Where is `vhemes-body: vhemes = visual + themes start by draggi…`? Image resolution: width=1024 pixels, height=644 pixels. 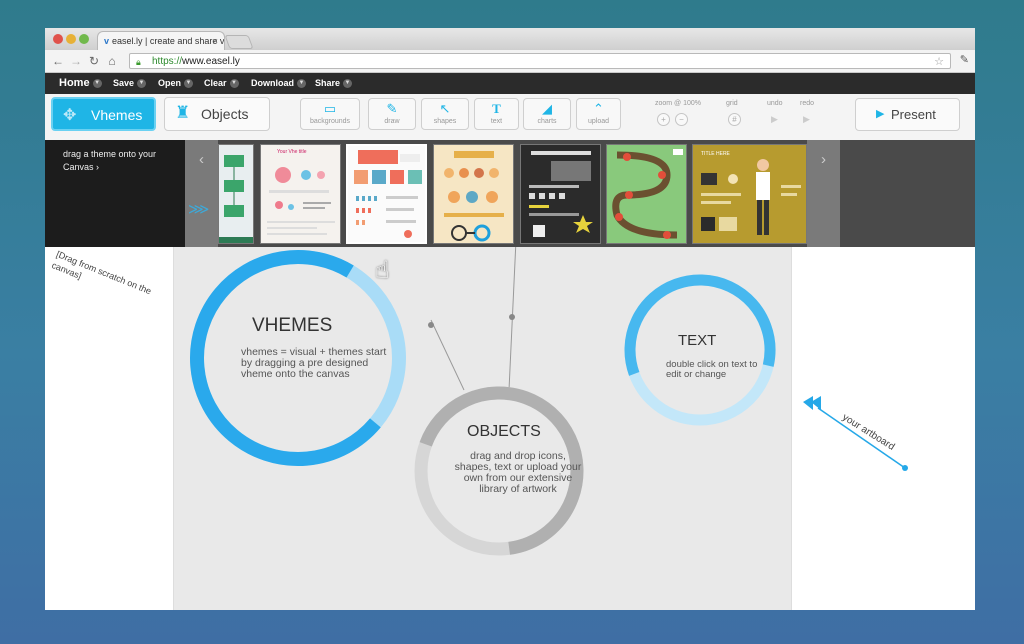
vhemes-body: vhemes = visual + themes start by draggi… is located at coordinates (318, 363).